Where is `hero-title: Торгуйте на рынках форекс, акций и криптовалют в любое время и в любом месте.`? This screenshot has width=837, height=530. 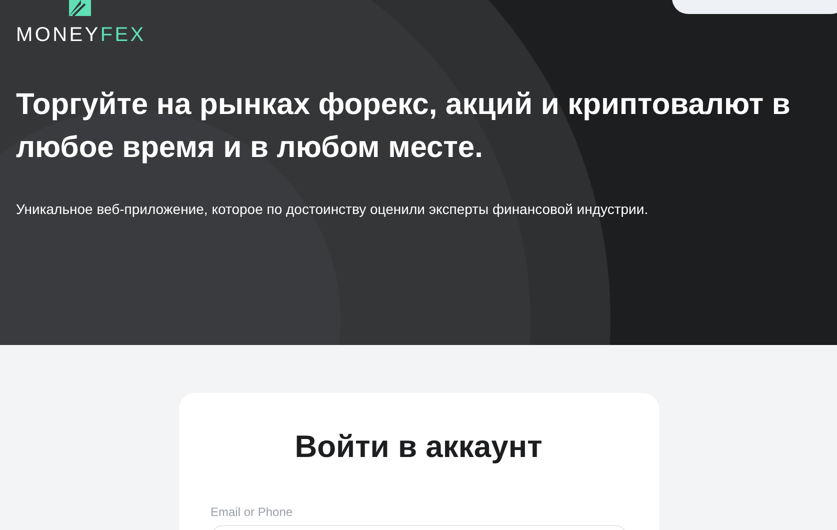 hero-title: Торгуйте на рынках форекс, акций и криптовалют в любое время и в любом месте. is located at coordinates (404, 126).